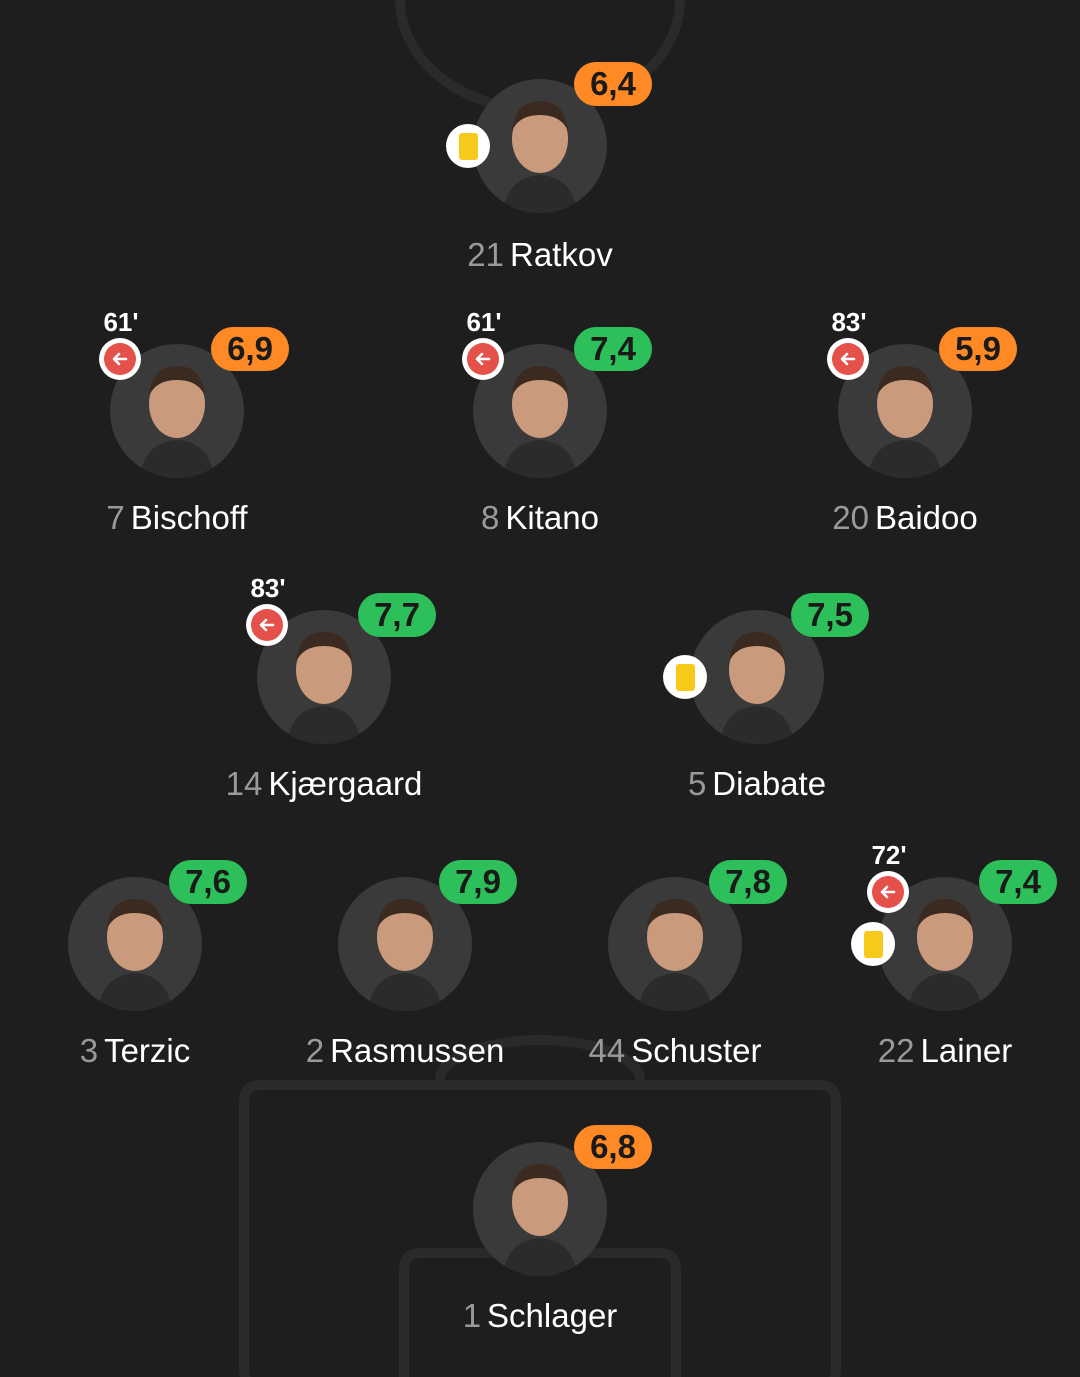  I want to click on player-name: Baidoo, so click(926, 517).